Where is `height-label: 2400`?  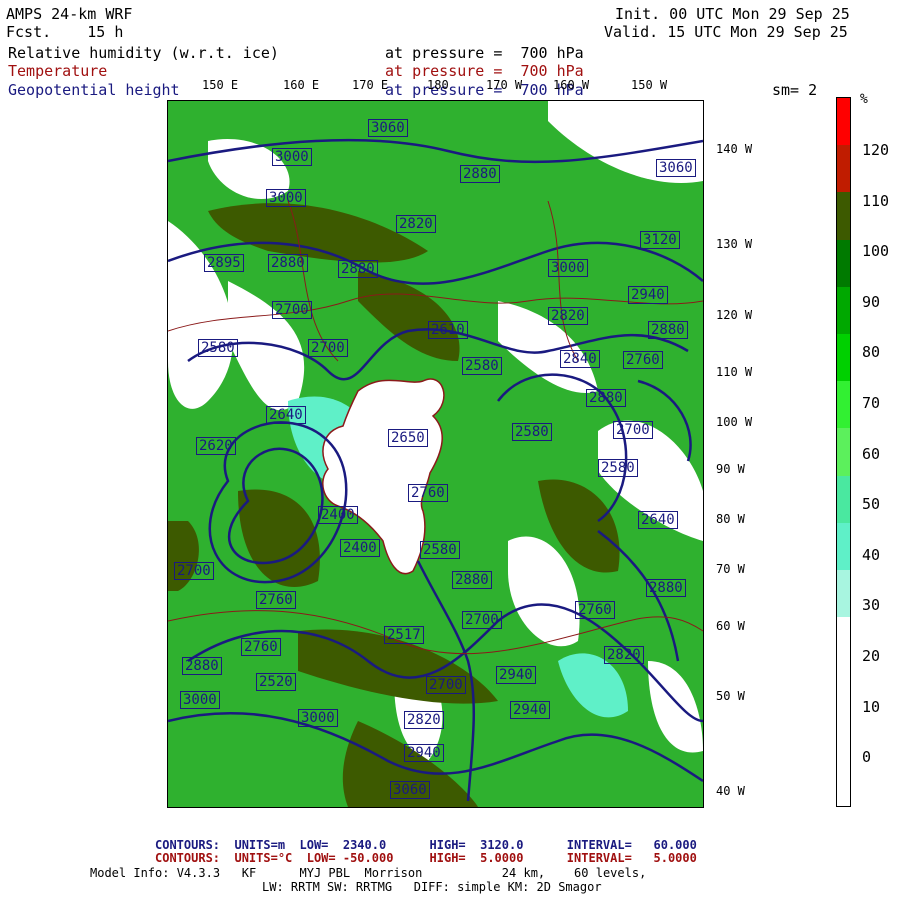
height-label: 2400 is located at coordinates (338, 515).